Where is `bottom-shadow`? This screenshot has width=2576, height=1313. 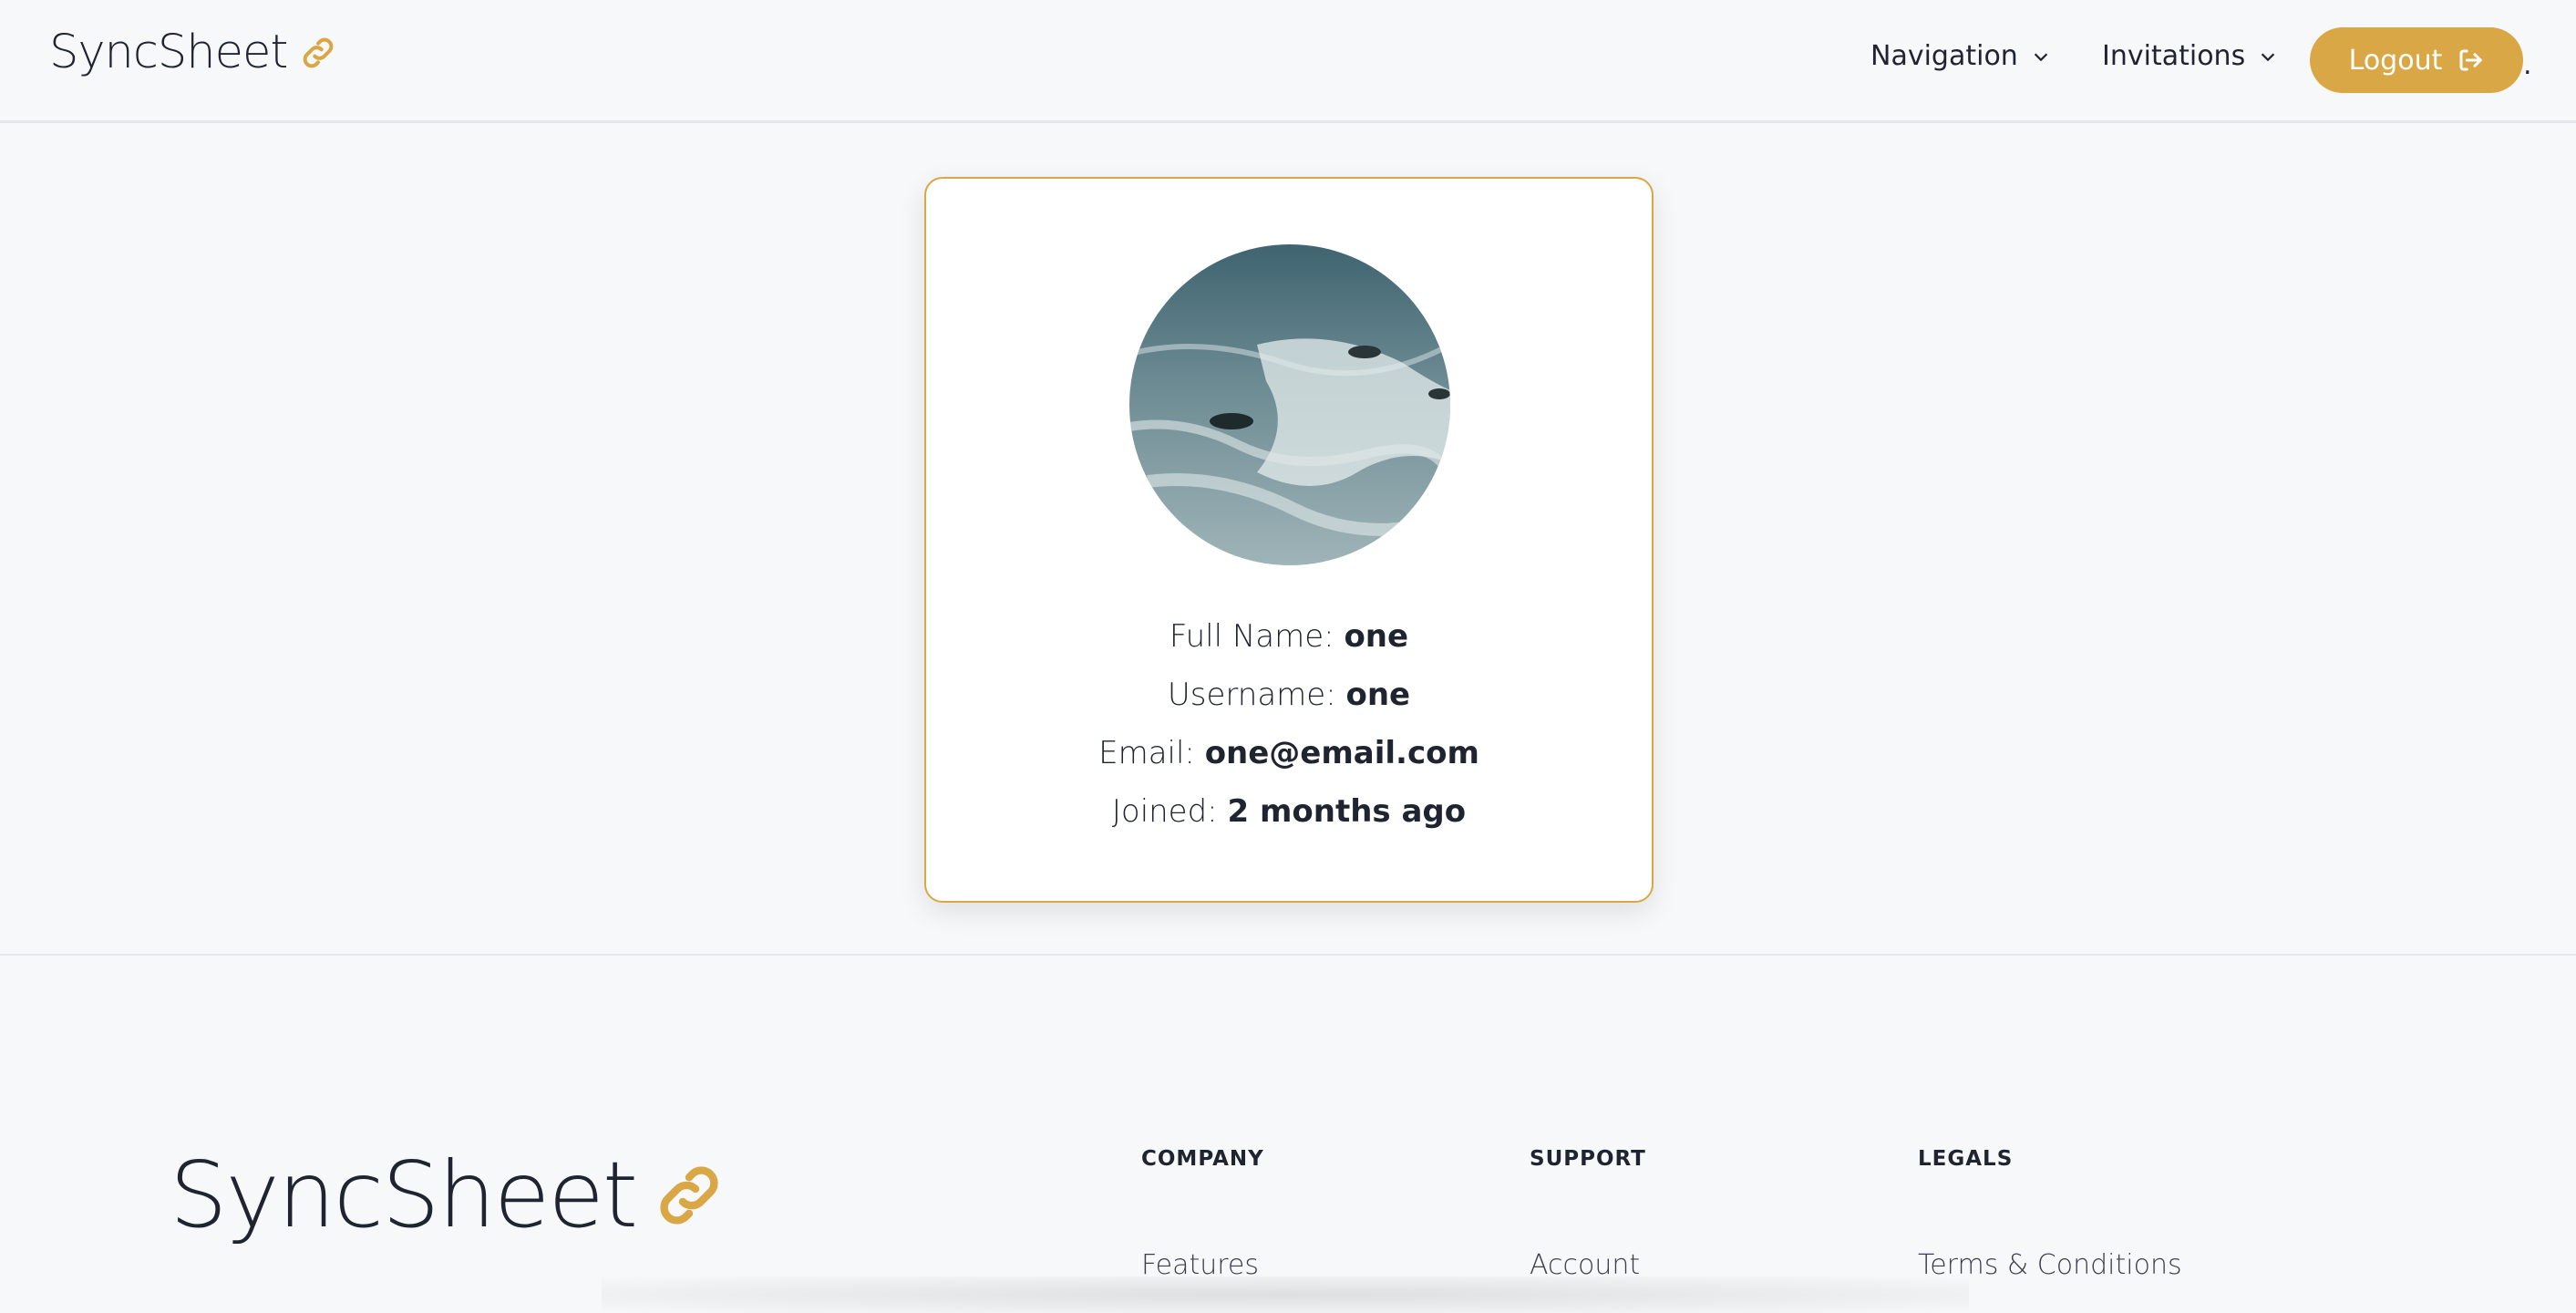 bottom-shadow is located at coordinates (1285, 1295).